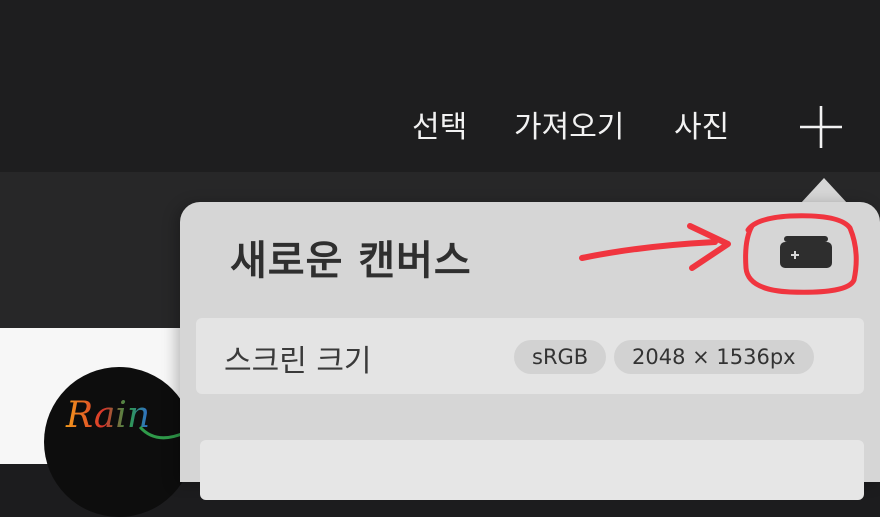  I want to click on popover-arrow, so click(824, 191).